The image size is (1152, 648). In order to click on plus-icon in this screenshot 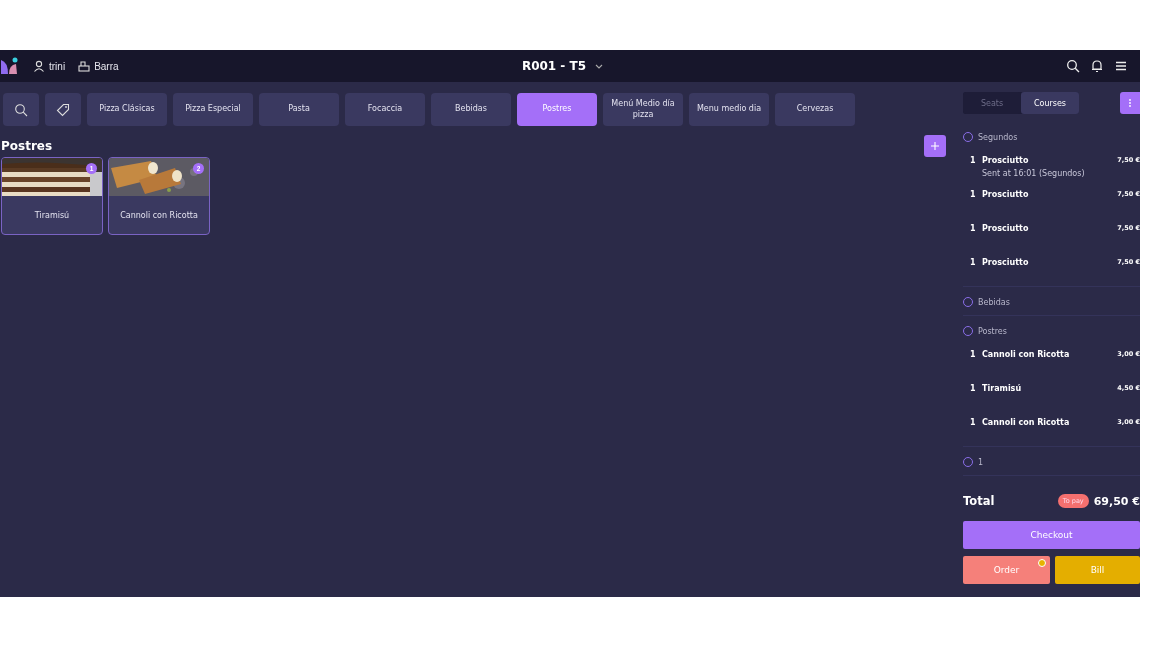, I will do `click(935, 146)`.